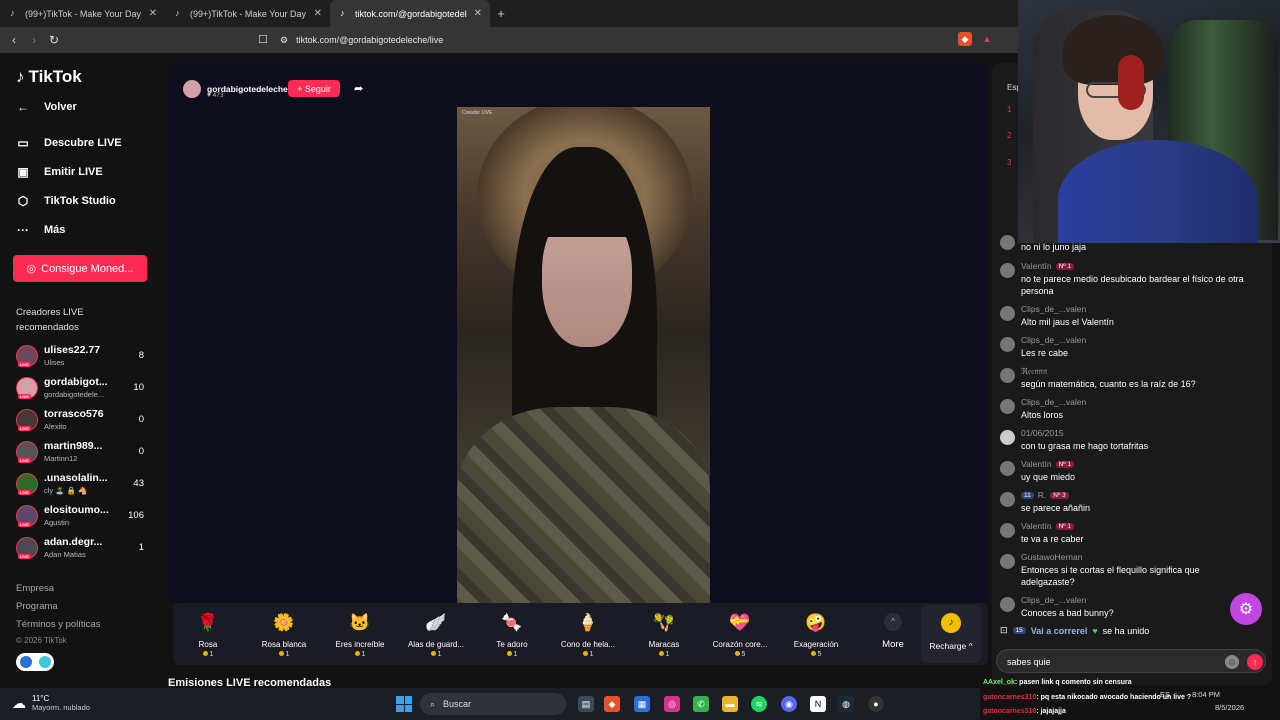 This screenshot has height=720, width=1280. Describe the element at coordinates (740, 634) in the screenshot. I see `gift-item: 💝 Corazón core... 5` at that location.